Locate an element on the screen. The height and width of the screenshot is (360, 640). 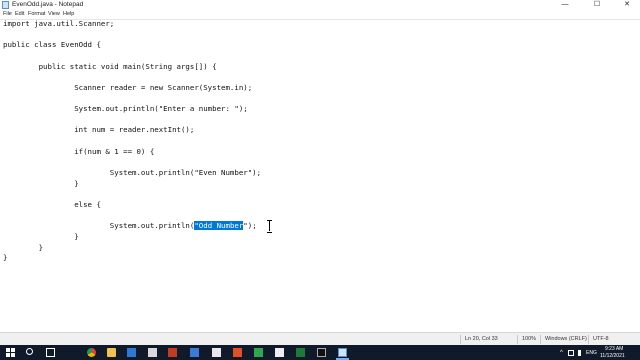
menu-edit: Edit is located at coordinates (19, 14).